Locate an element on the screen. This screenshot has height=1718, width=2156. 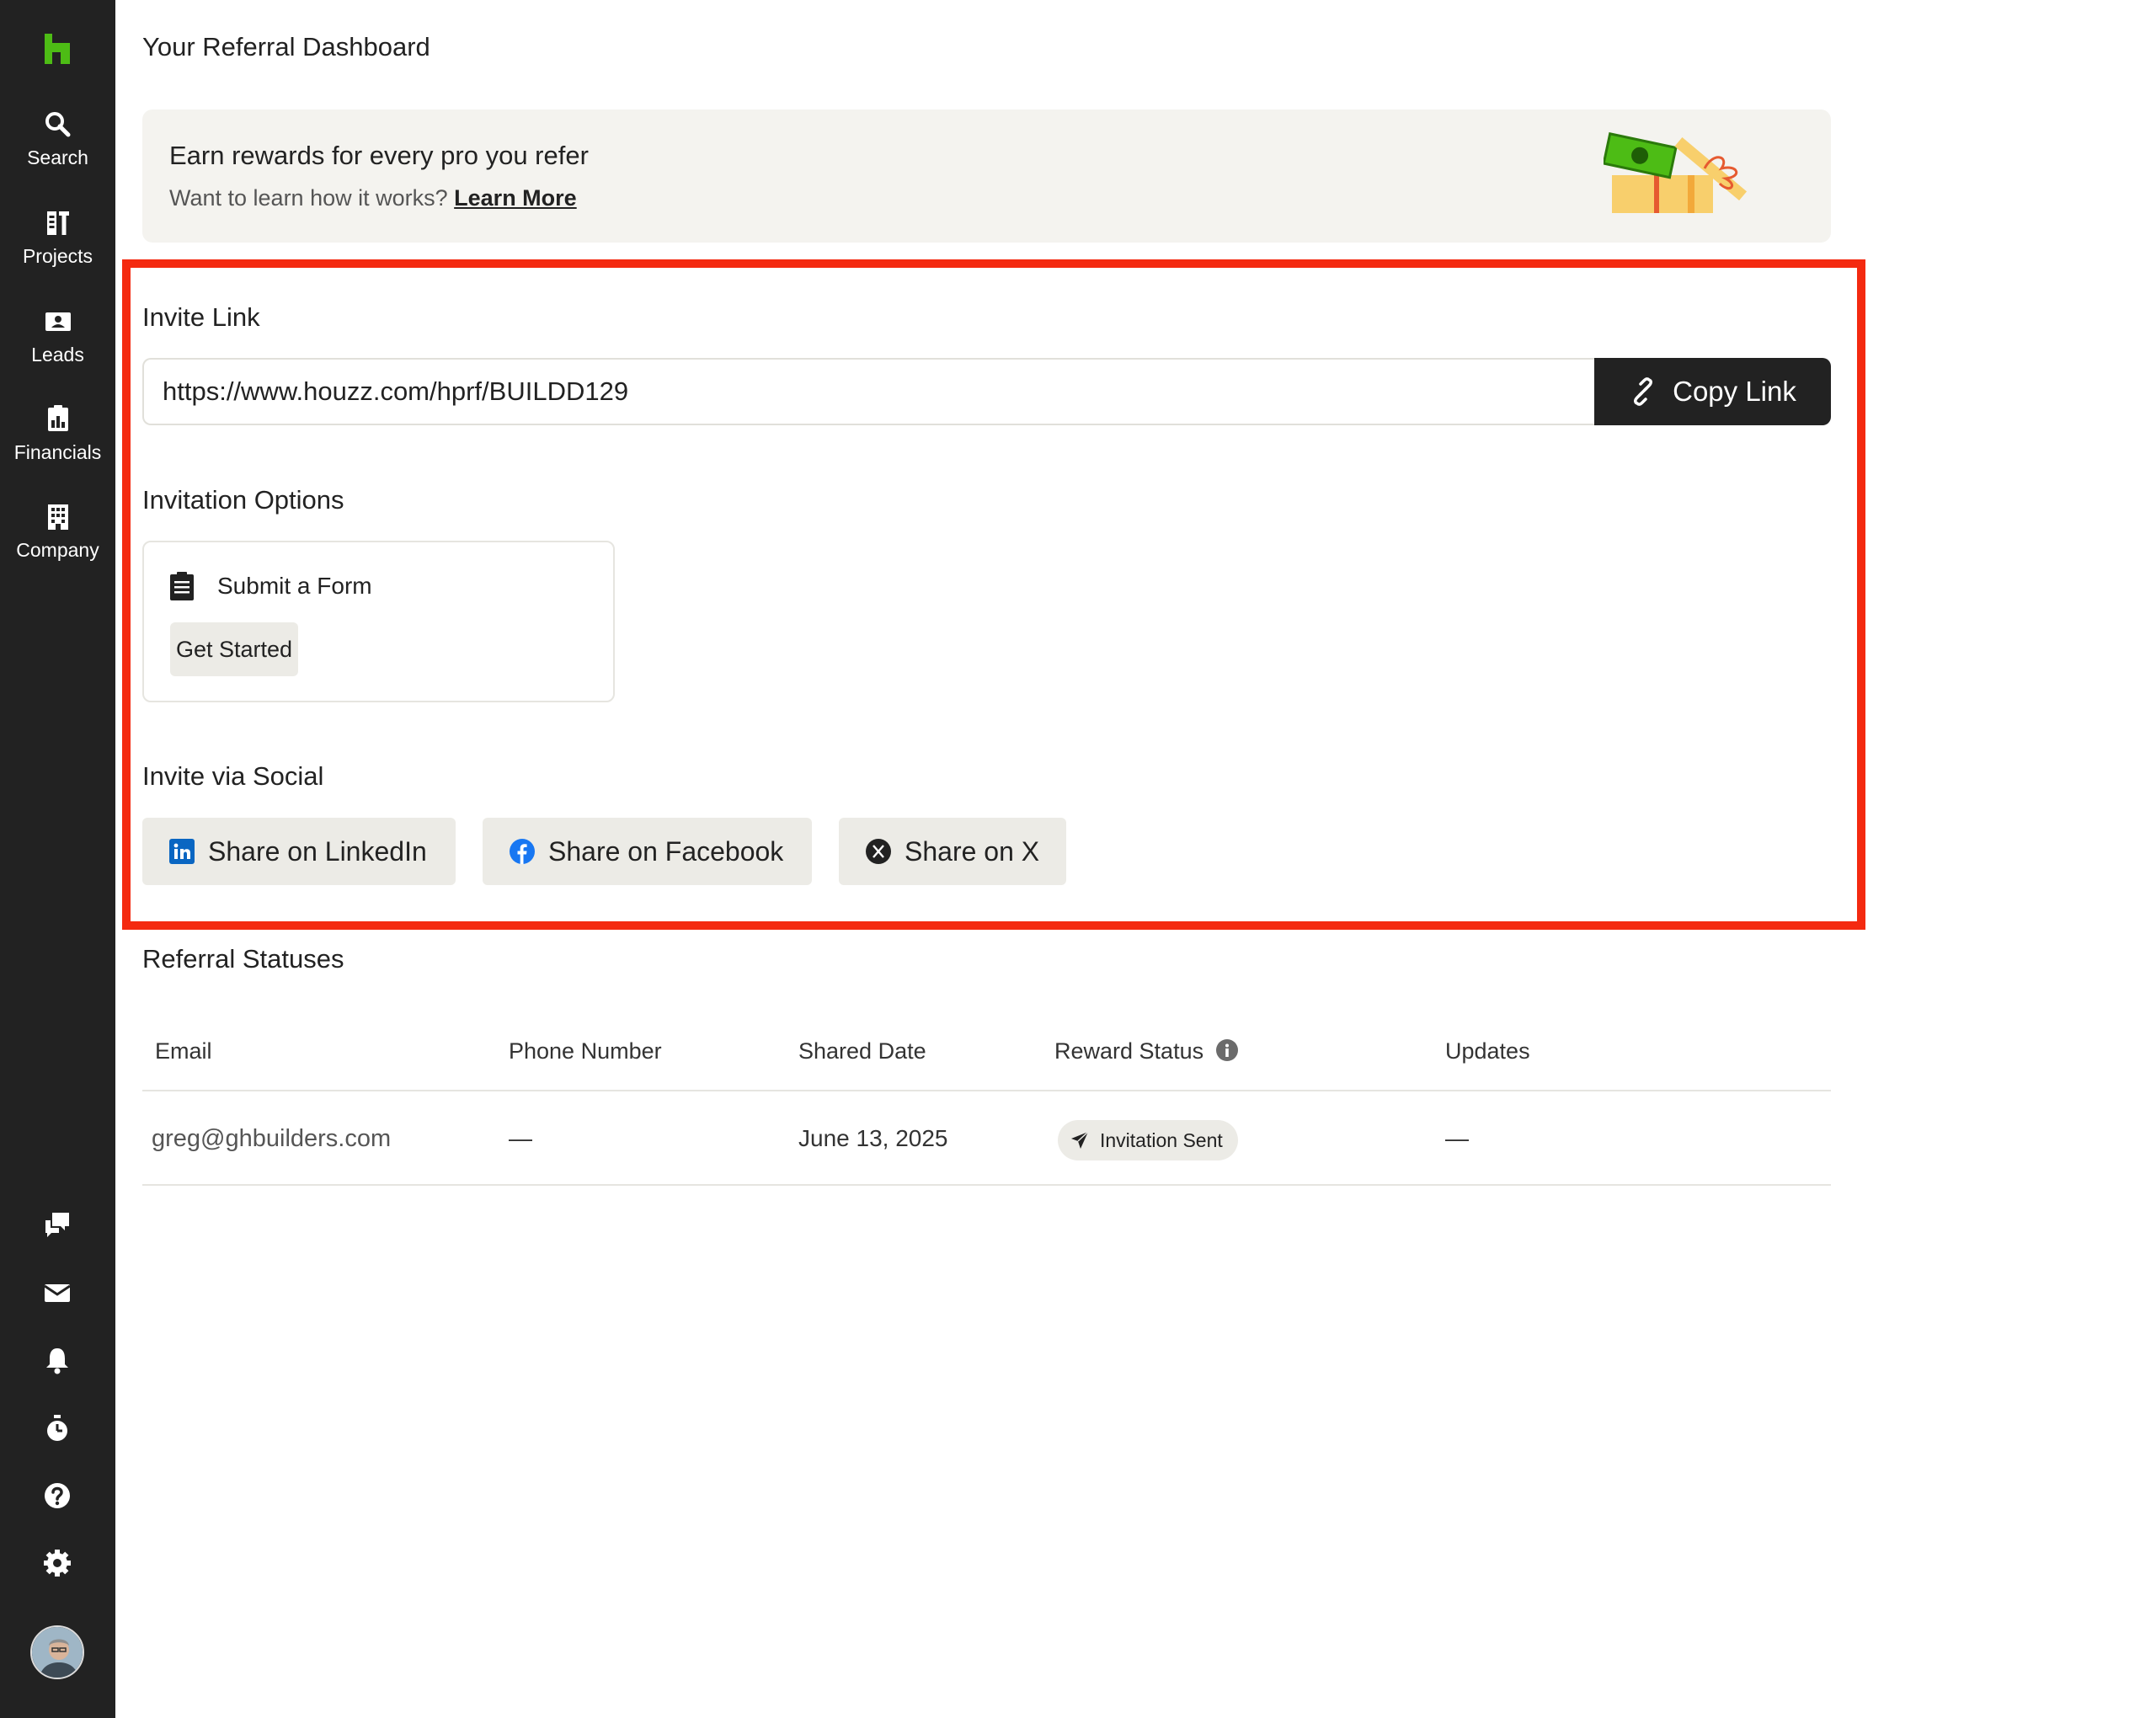
sidebar-item-label: Leads is located at coordinates (57, 354).